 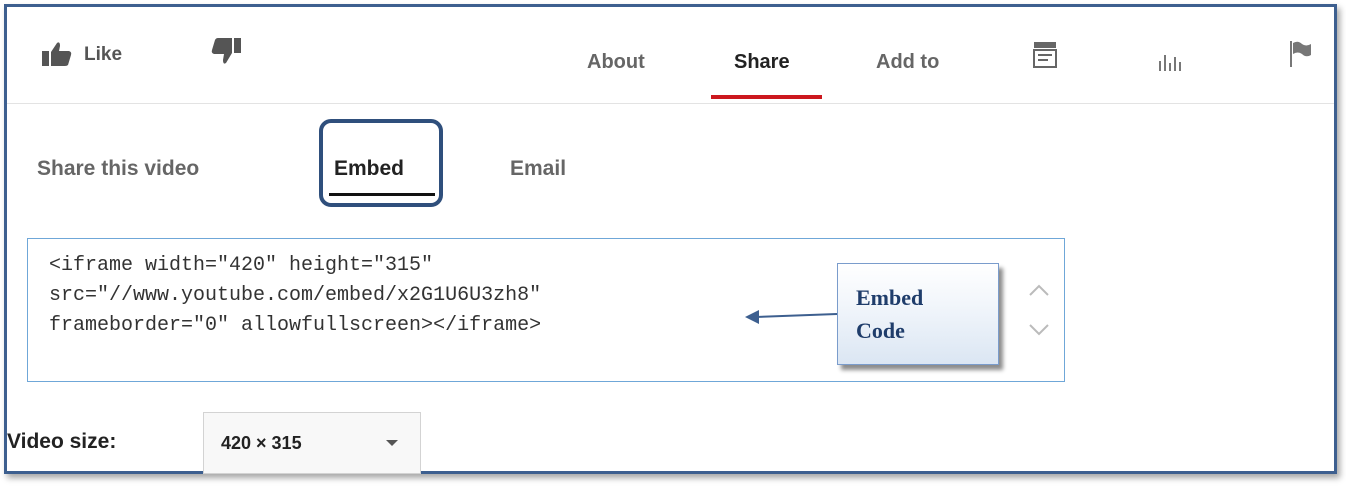 I want to click on transcript-icon, so click(x=1045, y=57).